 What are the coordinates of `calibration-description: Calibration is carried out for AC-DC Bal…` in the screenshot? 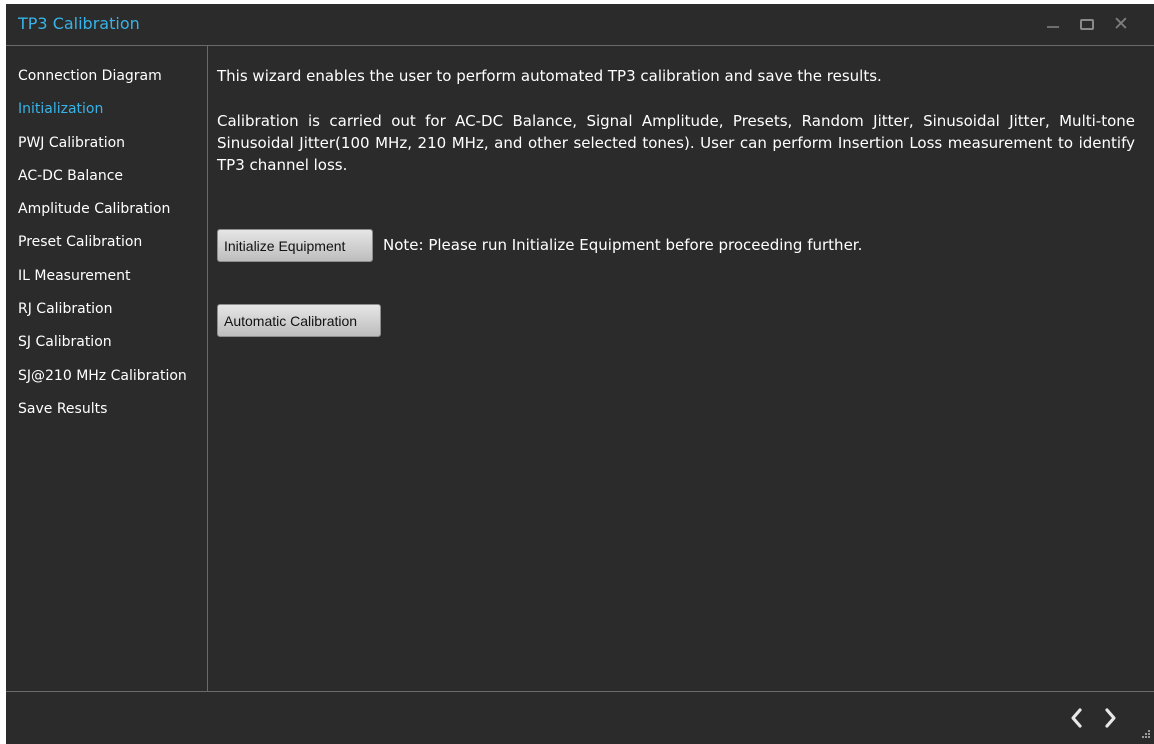 It's located at (676, 143).